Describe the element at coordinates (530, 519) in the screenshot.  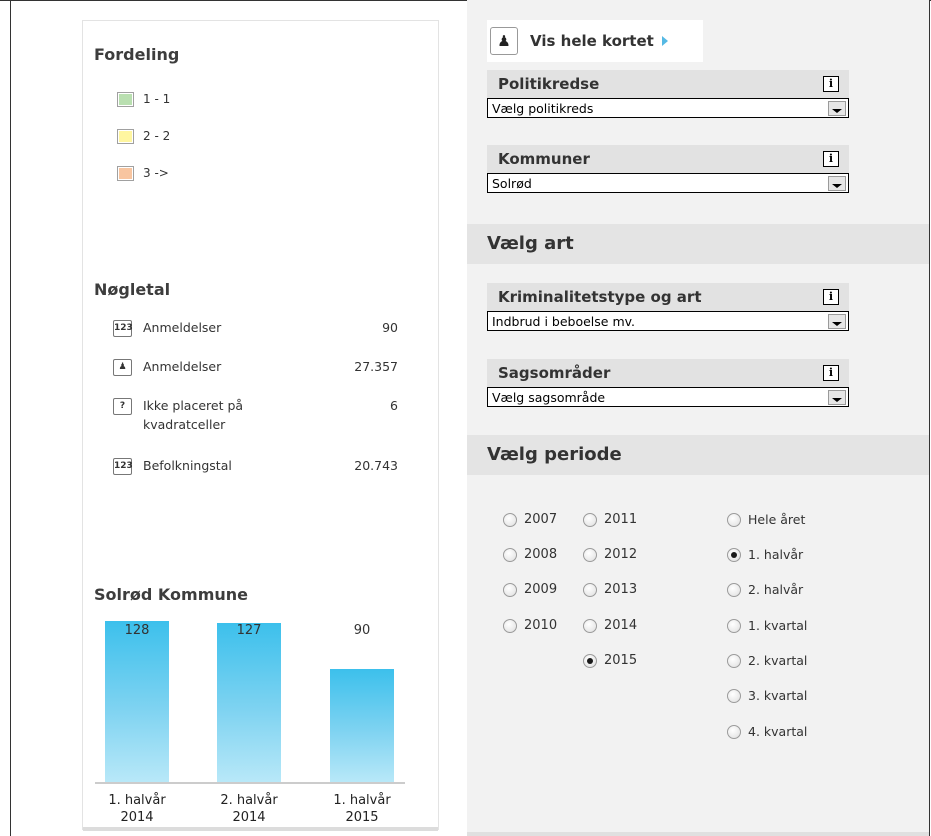
I see `year-radio-2007: 2007` at that location.